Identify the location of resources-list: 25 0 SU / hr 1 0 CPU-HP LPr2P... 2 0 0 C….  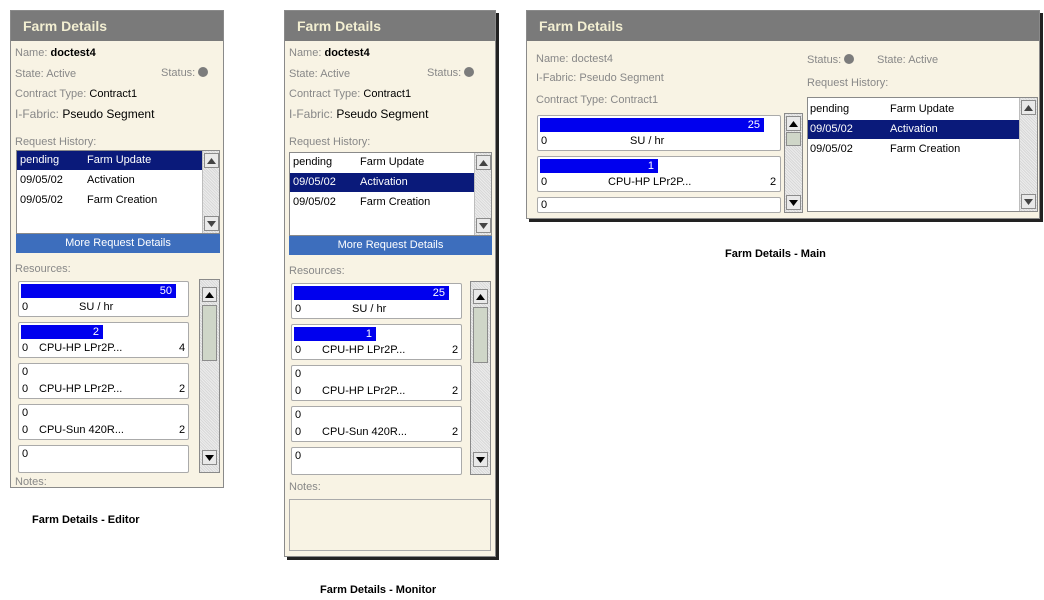
(390, 378).